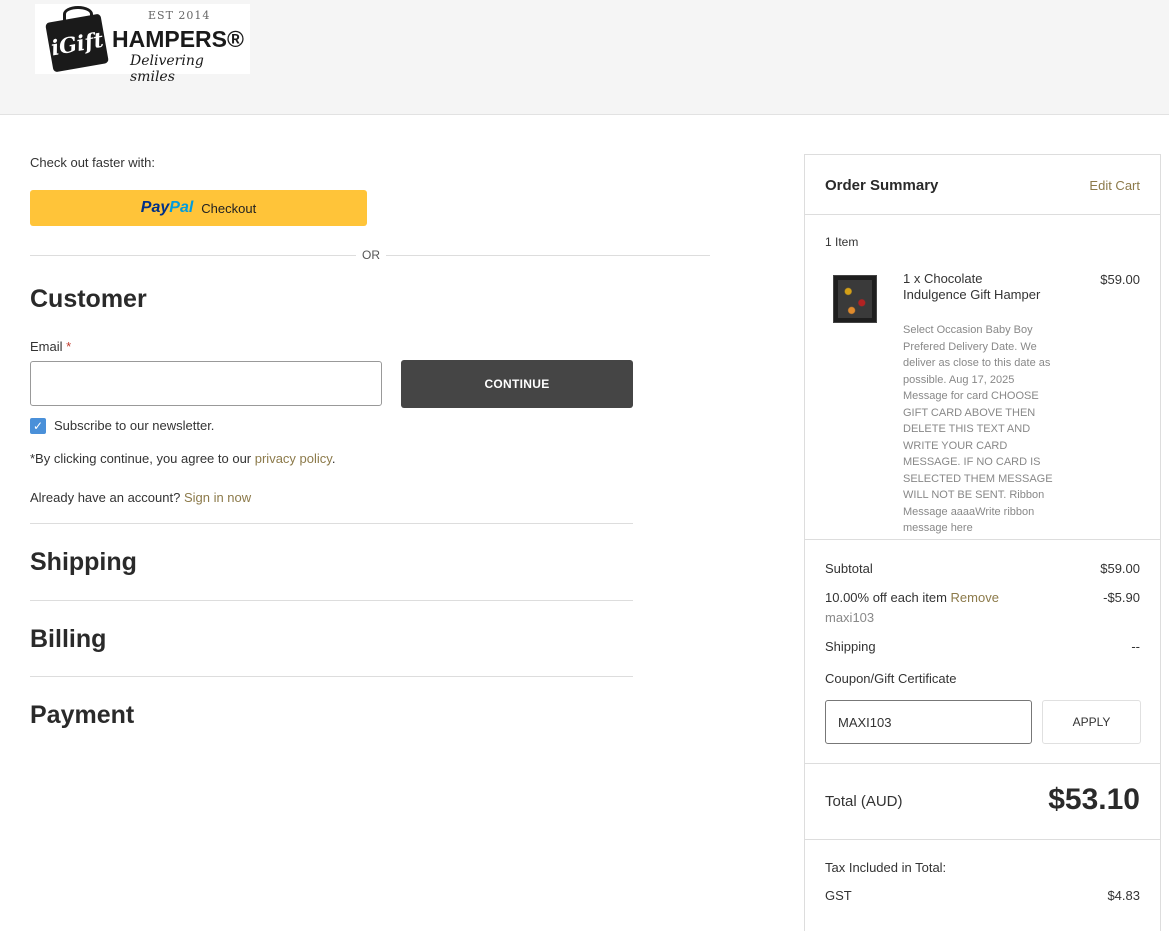  What do you see at coordinates (855, 299) in the screenshot?
I see `product-thumbnail` at bounding box center [855, 299].